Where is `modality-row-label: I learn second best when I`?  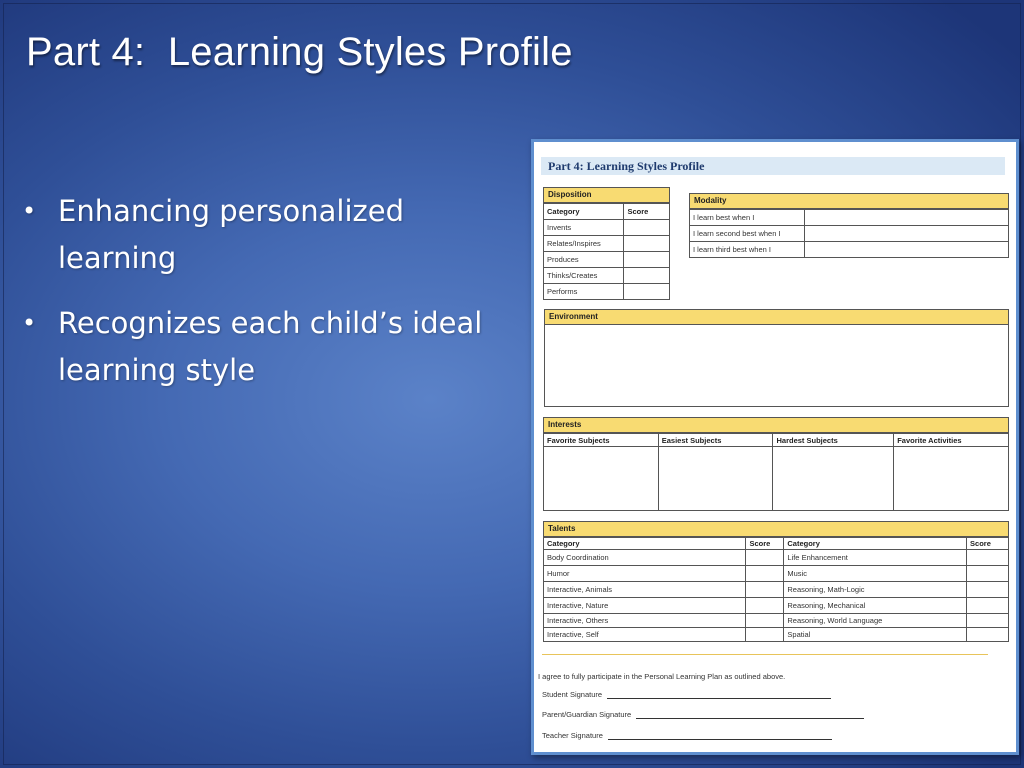 modality-row-label: I learn second best when I is located at coordinates (747, 233).